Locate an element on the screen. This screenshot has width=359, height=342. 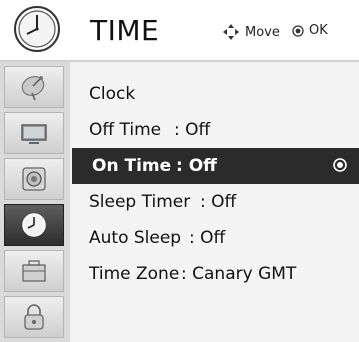
speaker-icon is located at coordinates (34, 179).